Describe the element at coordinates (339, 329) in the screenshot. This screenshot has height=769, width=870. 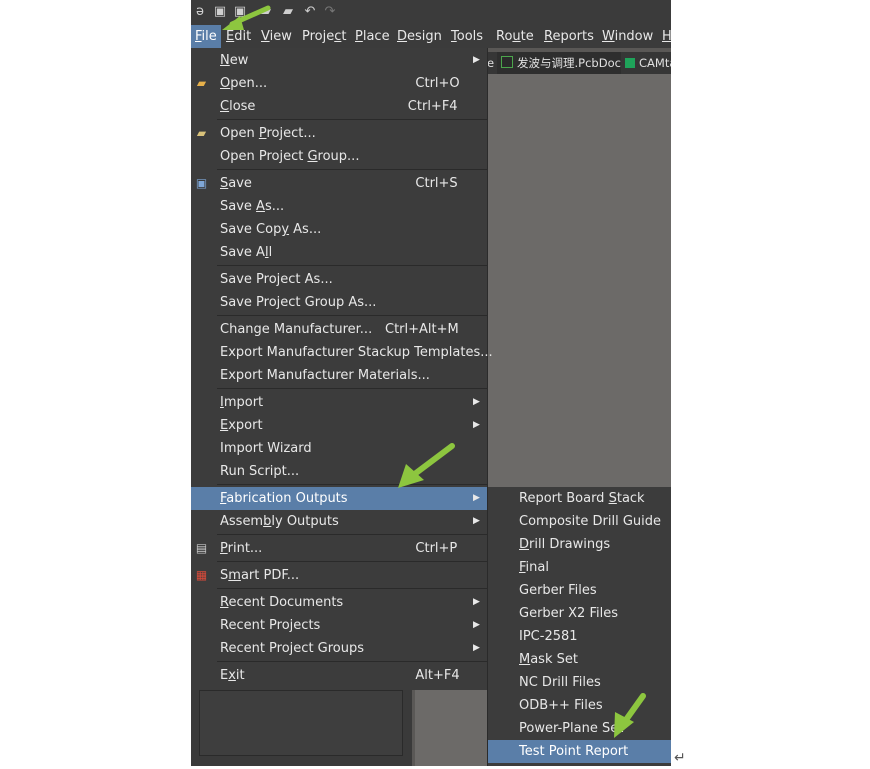
I see `file-menu-item-change-manufacturer: Change Manufacturer... Ctrl+Alt+M` at that location.